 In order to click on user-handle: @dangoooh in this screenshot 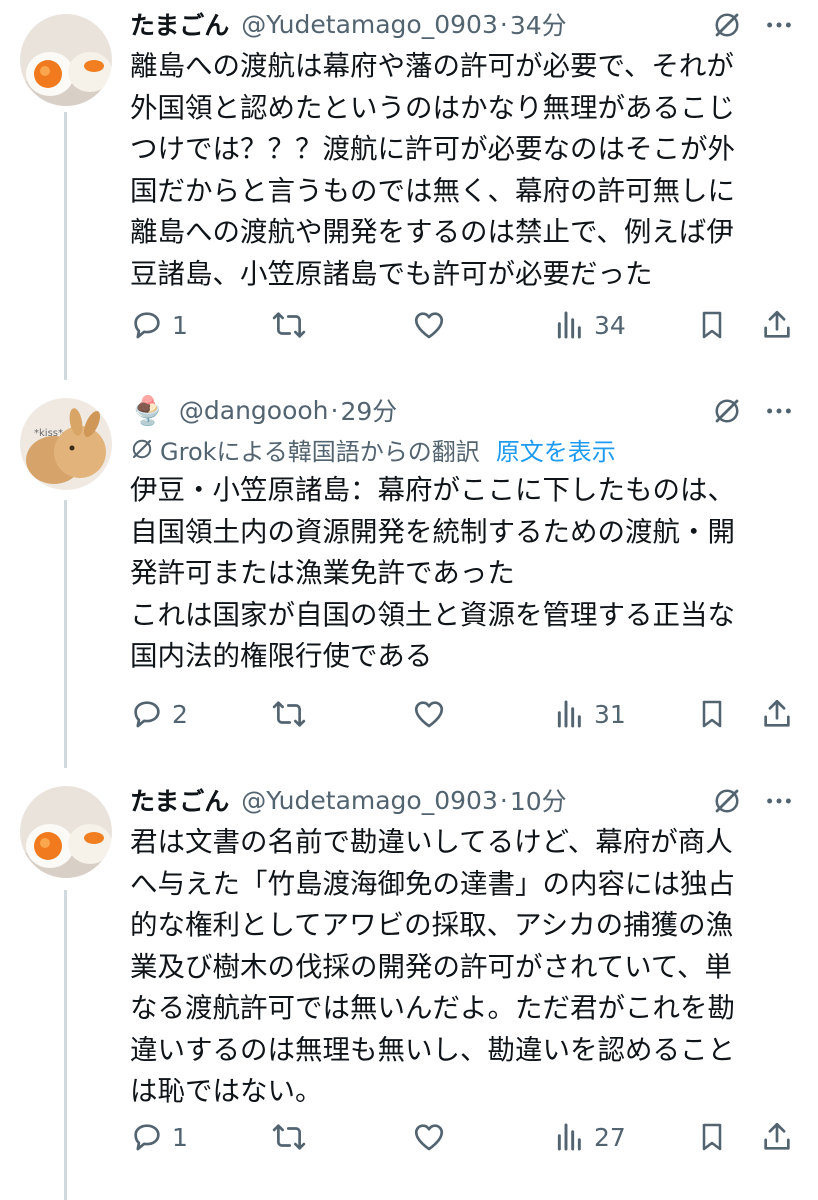, I will do `click(254, 410)`.